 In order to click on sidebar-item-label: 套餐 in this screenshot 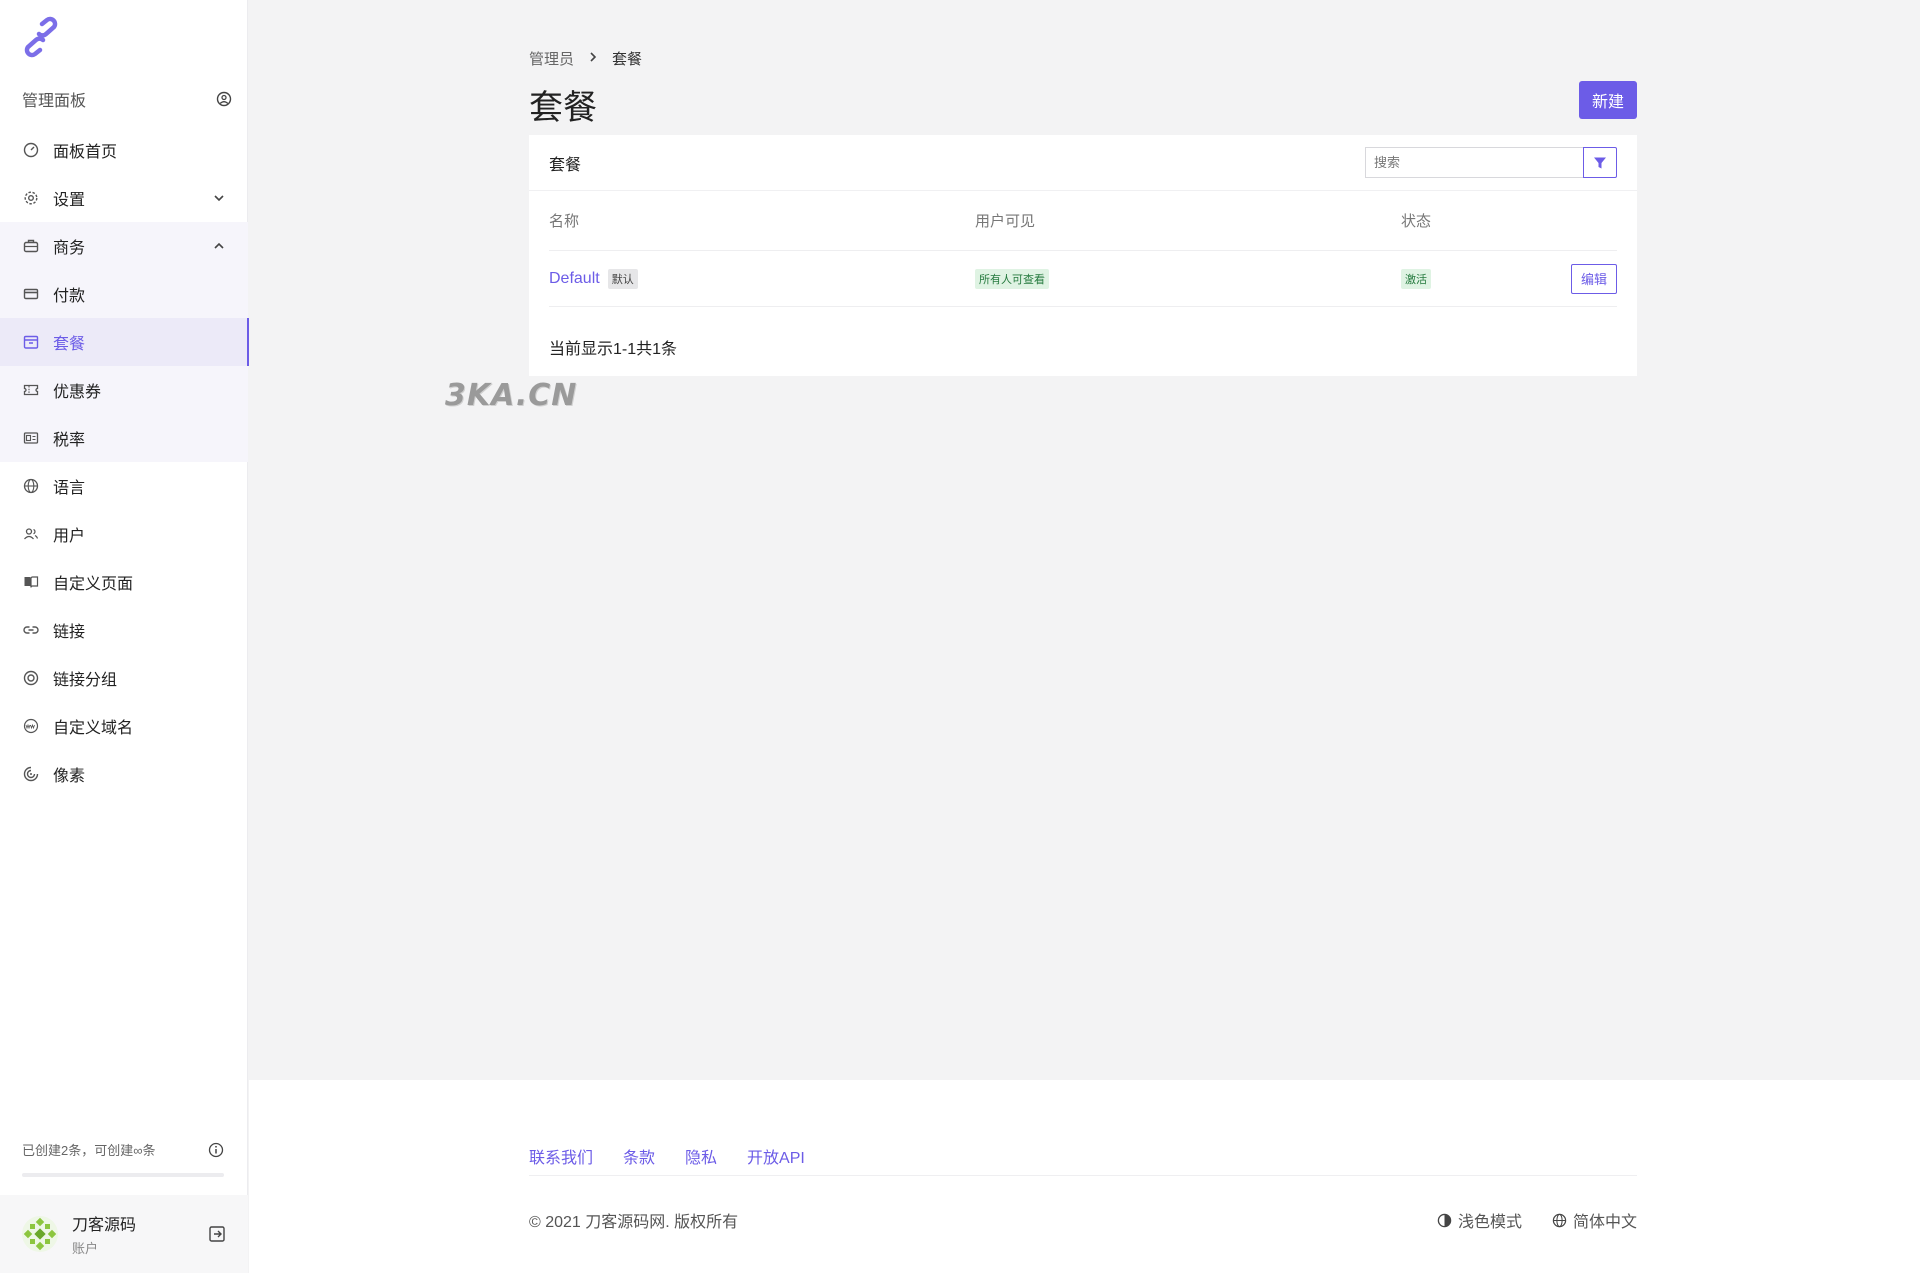, I will do `click(69, 344)`.